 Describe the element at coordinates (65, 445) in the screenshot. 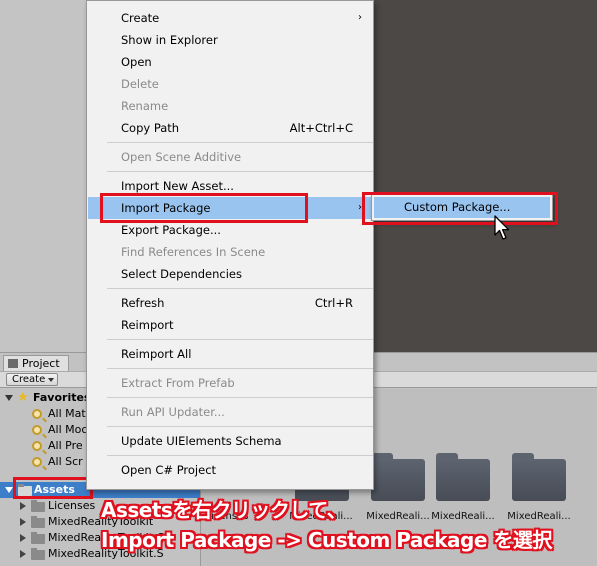

I see `favorite-label: All Pre` at that location.